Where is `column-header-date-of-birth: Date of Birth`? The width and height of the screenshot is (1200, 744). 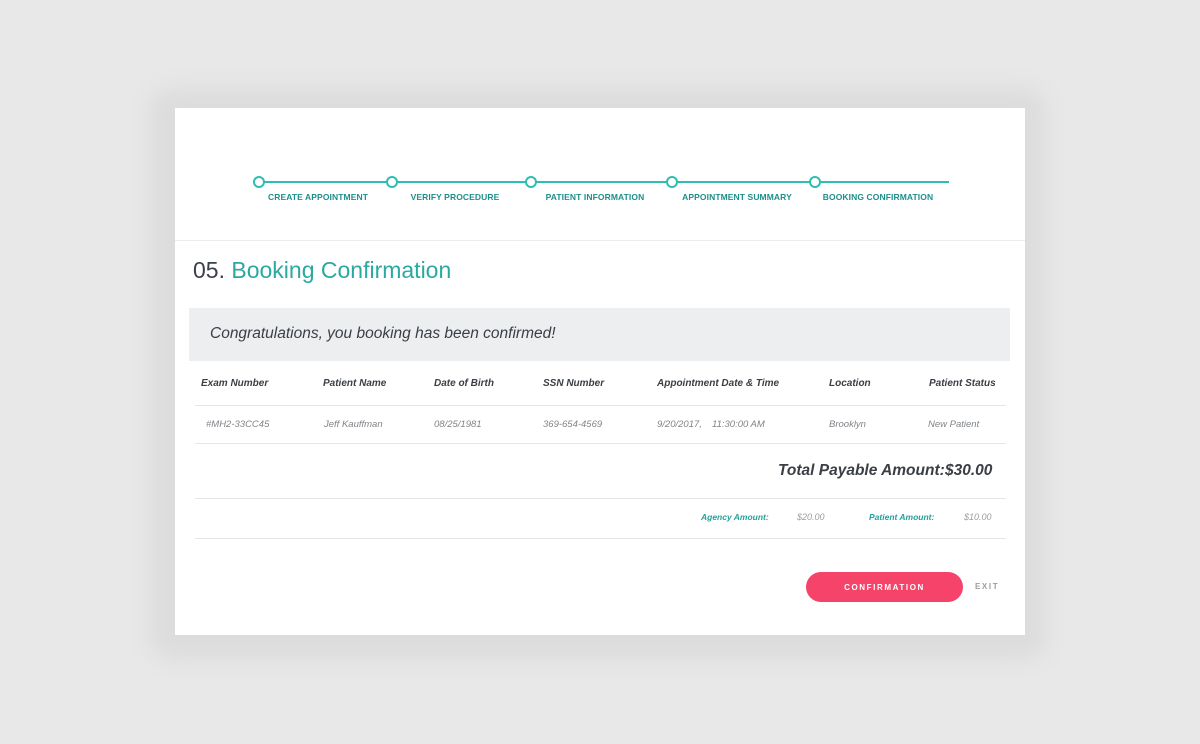 column-header-date-of-birth: Date of Birth is located at coordinates (464, 383).